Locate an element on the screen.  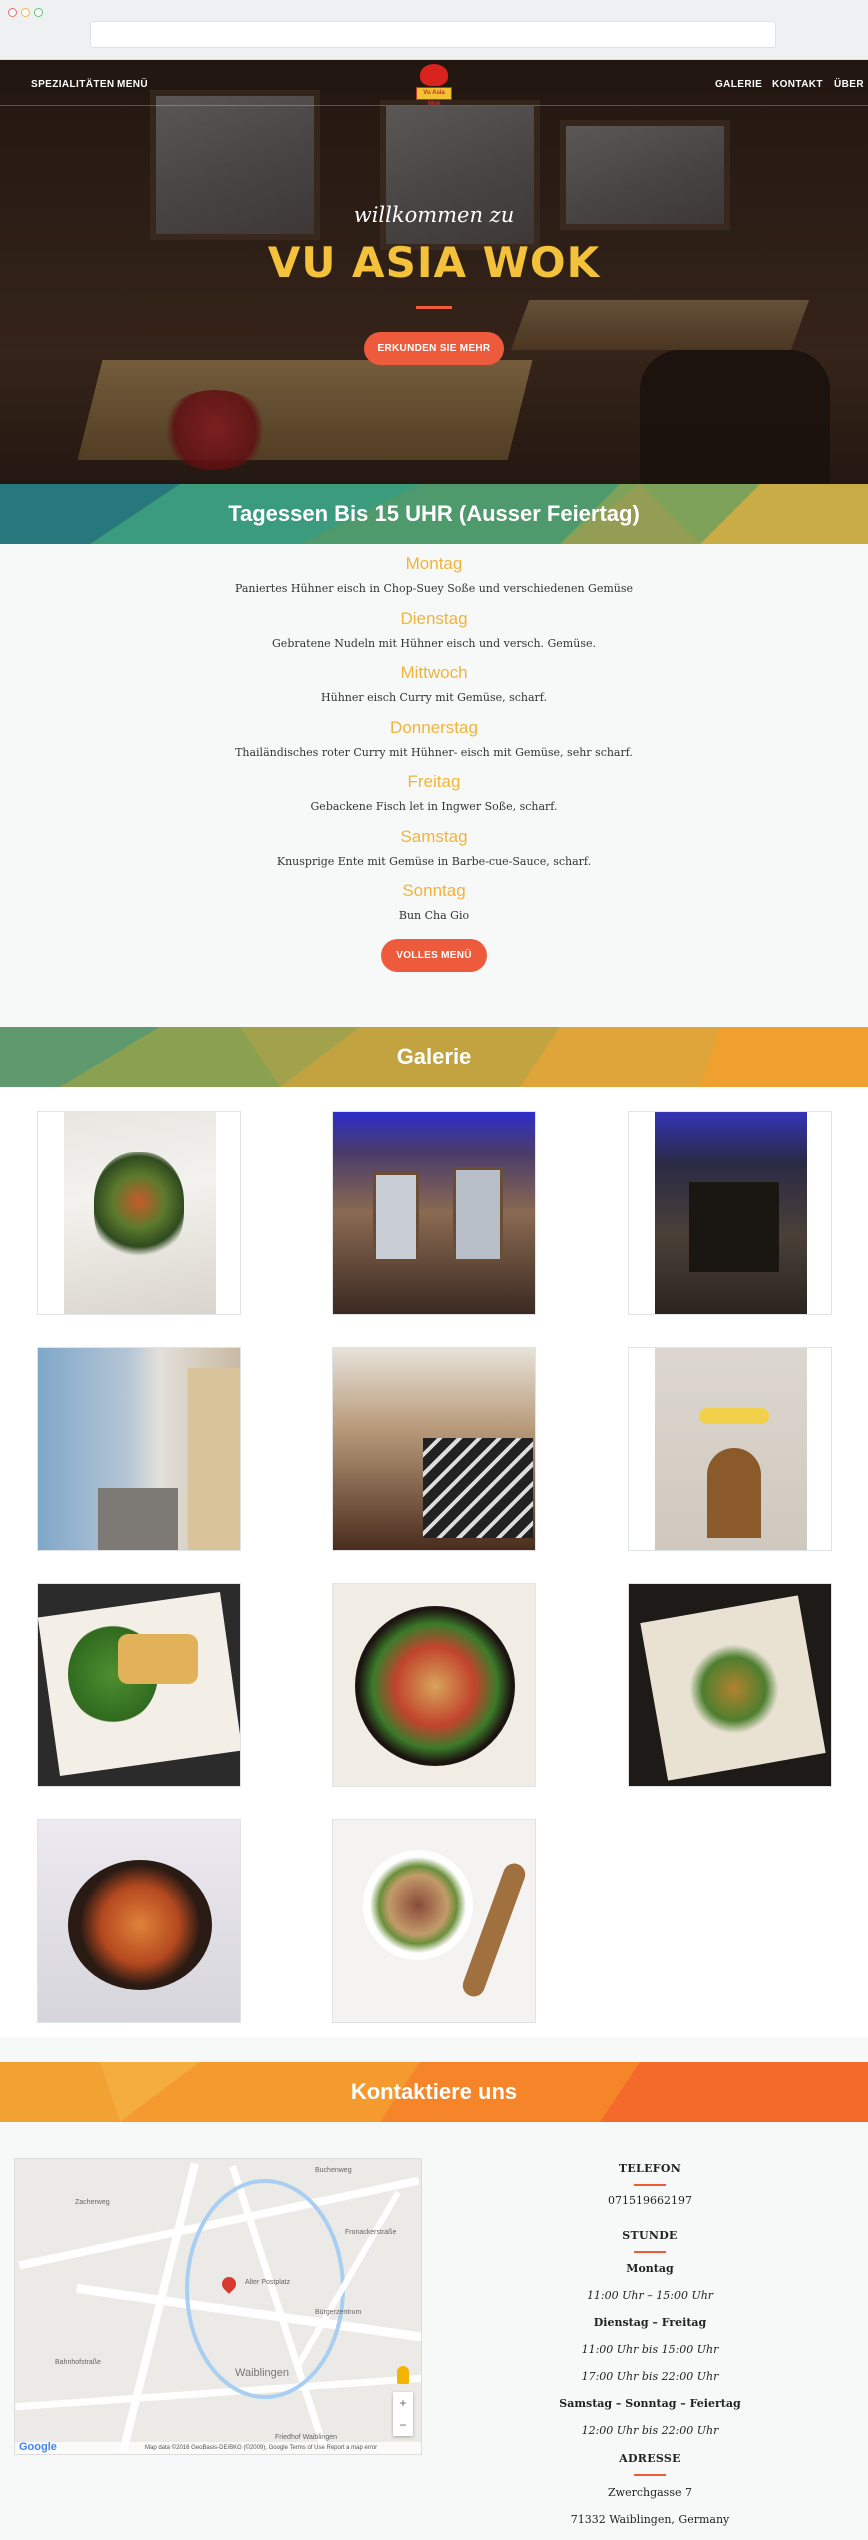
minimize-window-icon is located at coordinates (25, 12).